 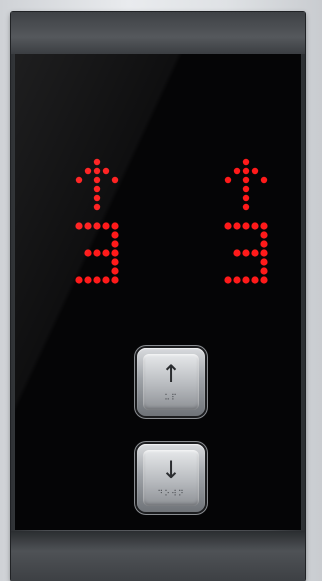 I want to click on hall-call-up-button: ↑ ⠥⠏, so click(x=171, y=382).